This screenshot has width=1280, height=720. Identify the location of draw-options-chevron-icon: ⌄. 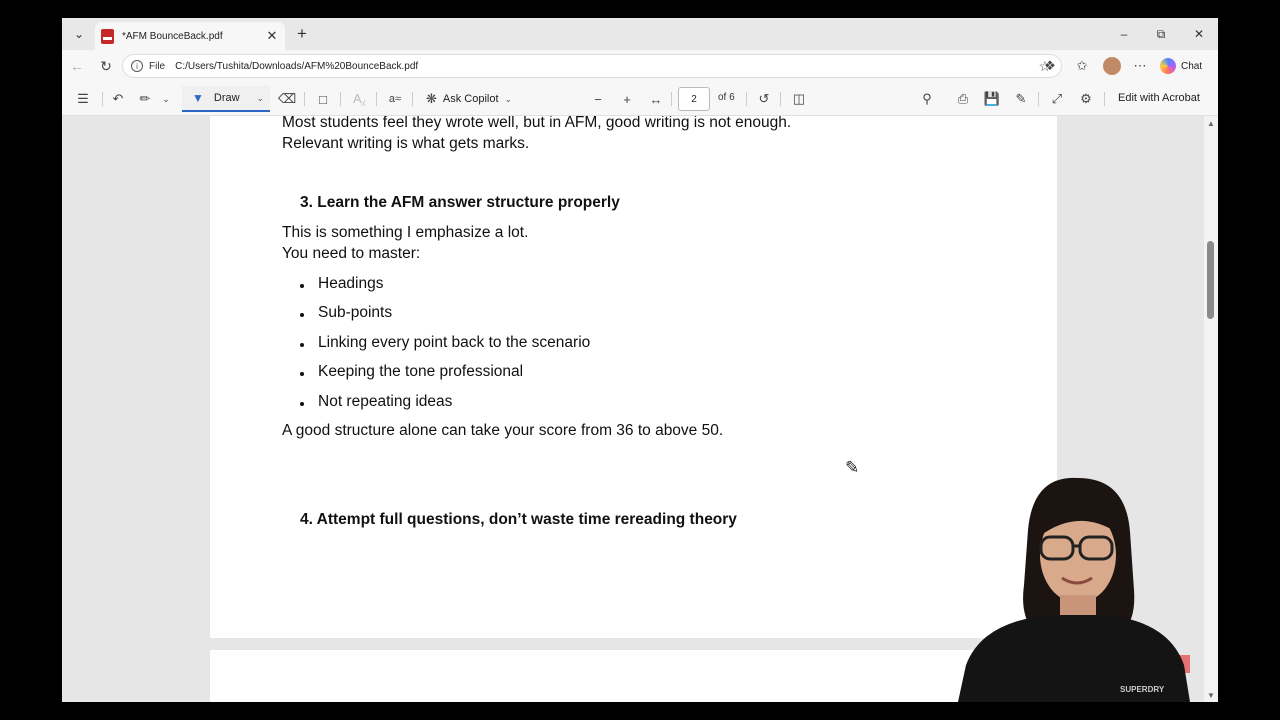
(260, 98).